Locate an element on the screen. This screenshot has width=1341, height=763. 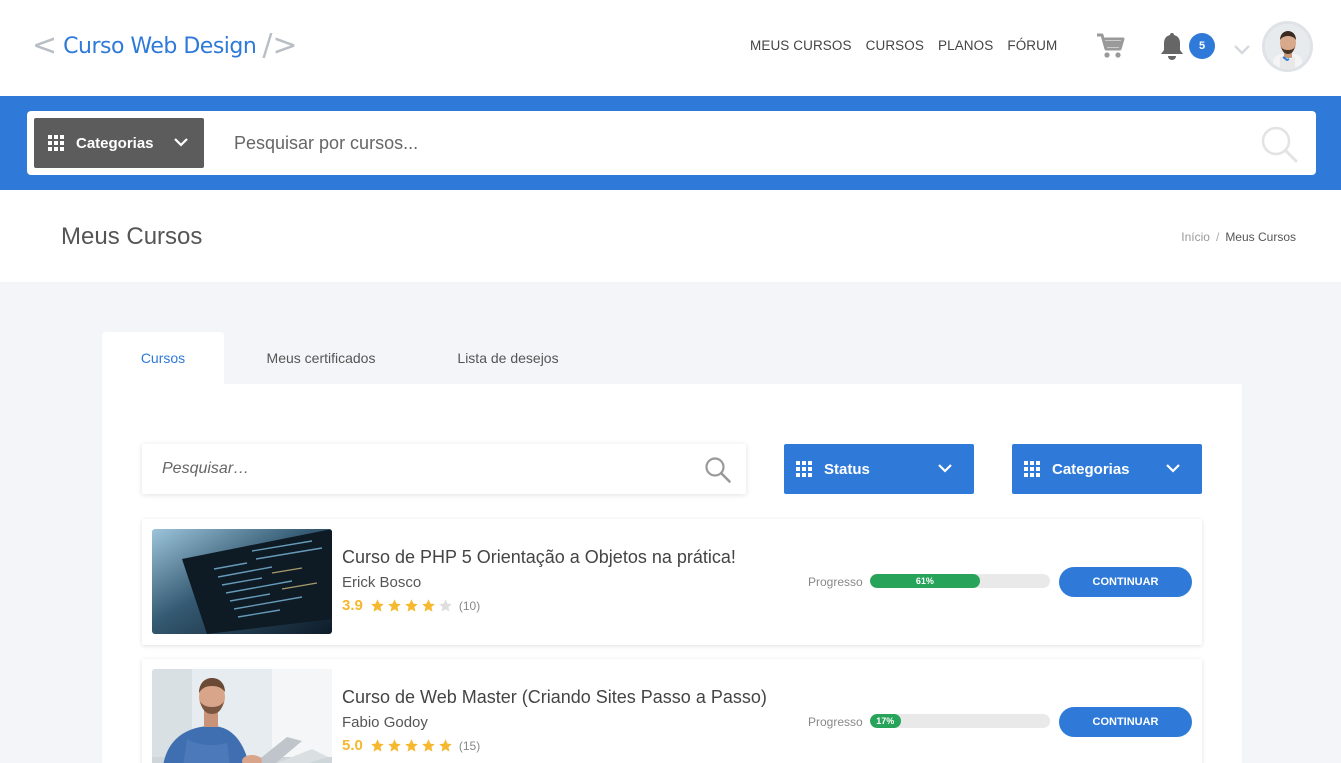
categories-label: Categorias is located at coordinates (115, 143).